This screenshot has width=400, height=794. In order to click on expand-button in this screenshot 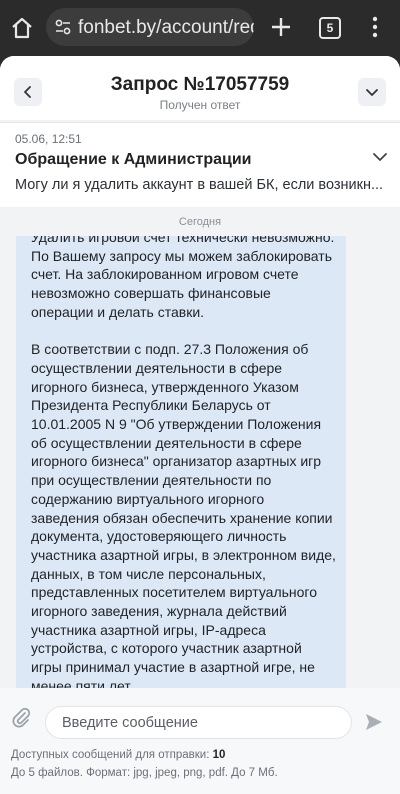, I will do `click(372, 92)`.